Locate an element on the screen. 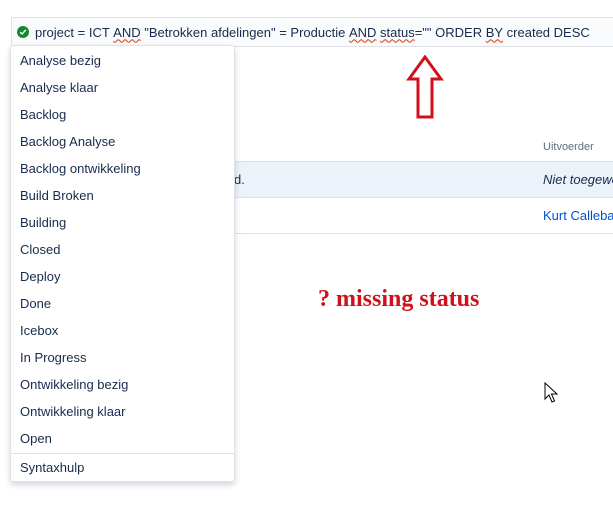 The image size is (613, 511). check-circle-icon is located at coordinates (23, 32).